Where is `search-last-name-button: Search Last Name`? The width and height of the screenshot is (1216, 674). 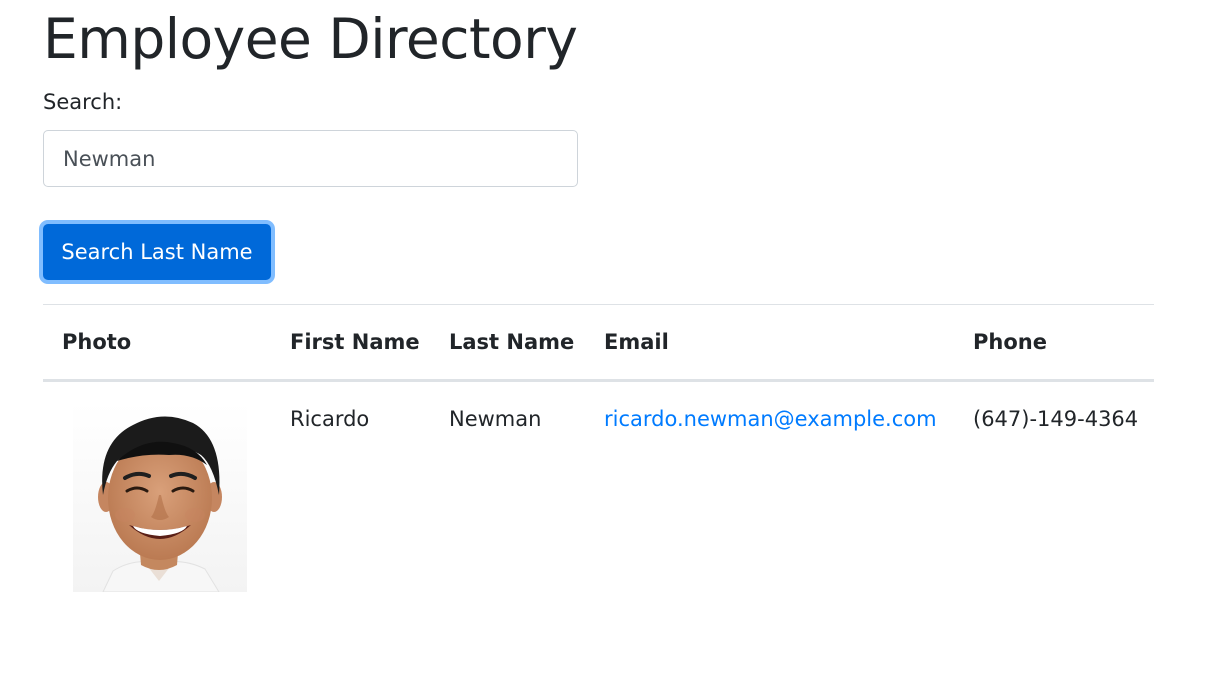 search-last-name-button: Search Last Name is located at coordinates (157, 252).